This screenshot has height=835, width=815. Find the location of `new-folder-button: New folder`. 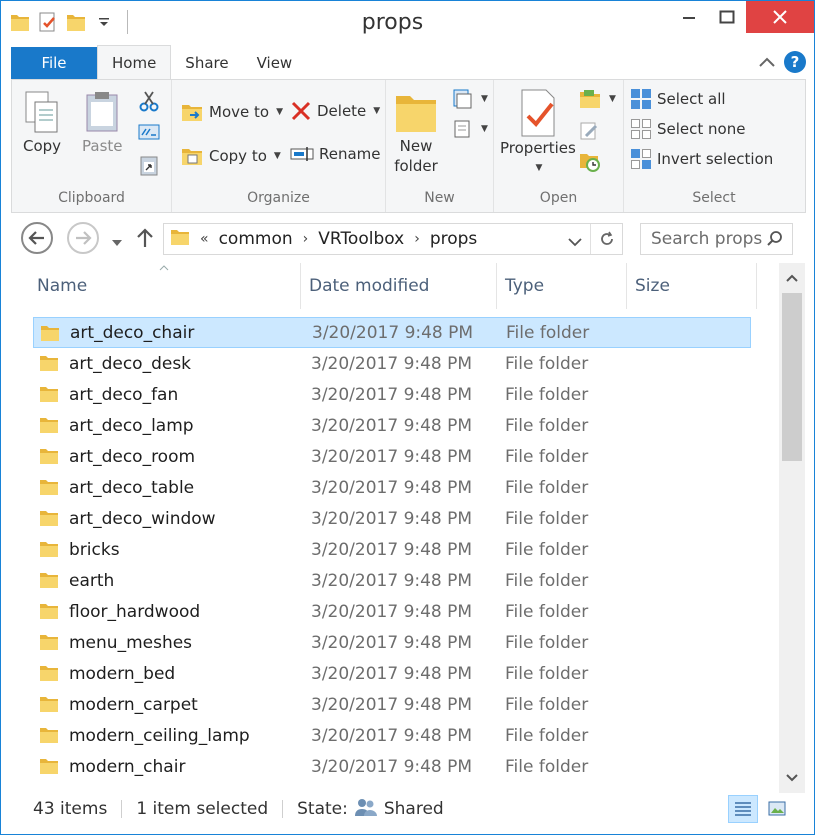

new-folder-button: New folder is located at coordinates (416, 132).